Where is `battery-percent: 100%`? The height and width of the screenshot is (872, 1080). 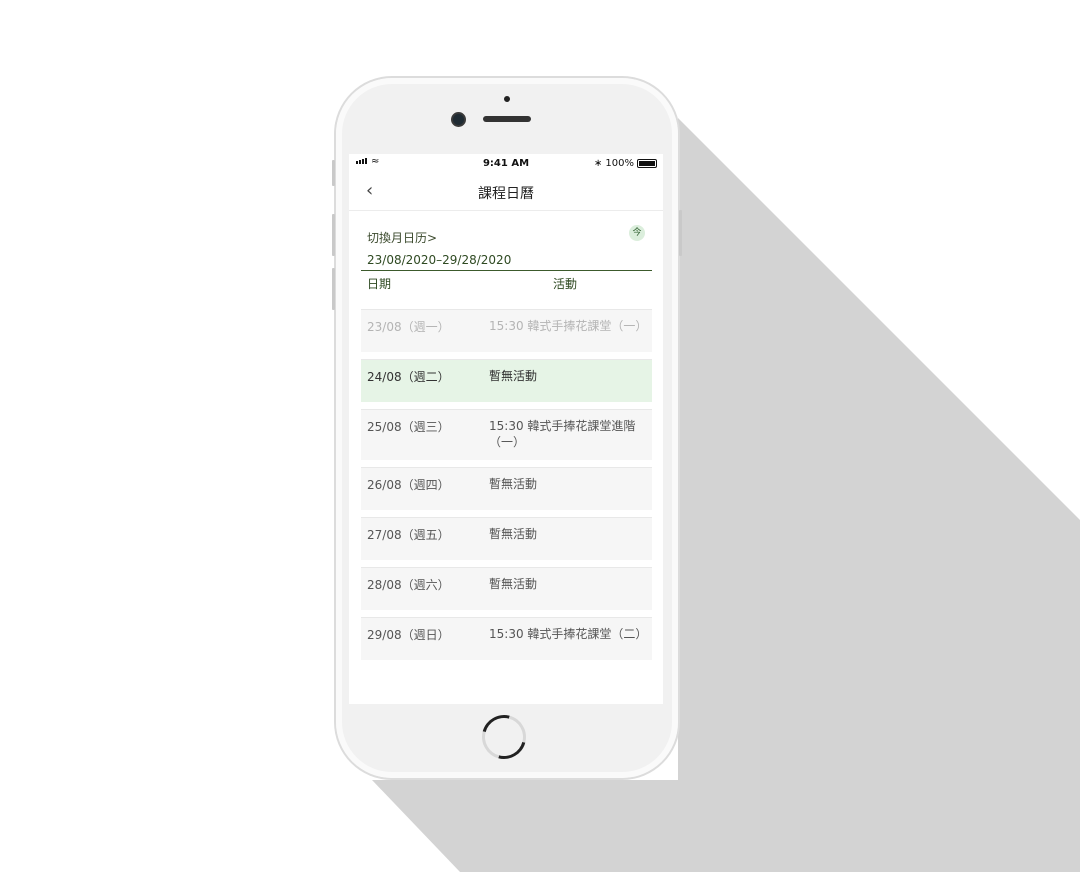 battery-percent: 100% is located at coordinates (619, 163).